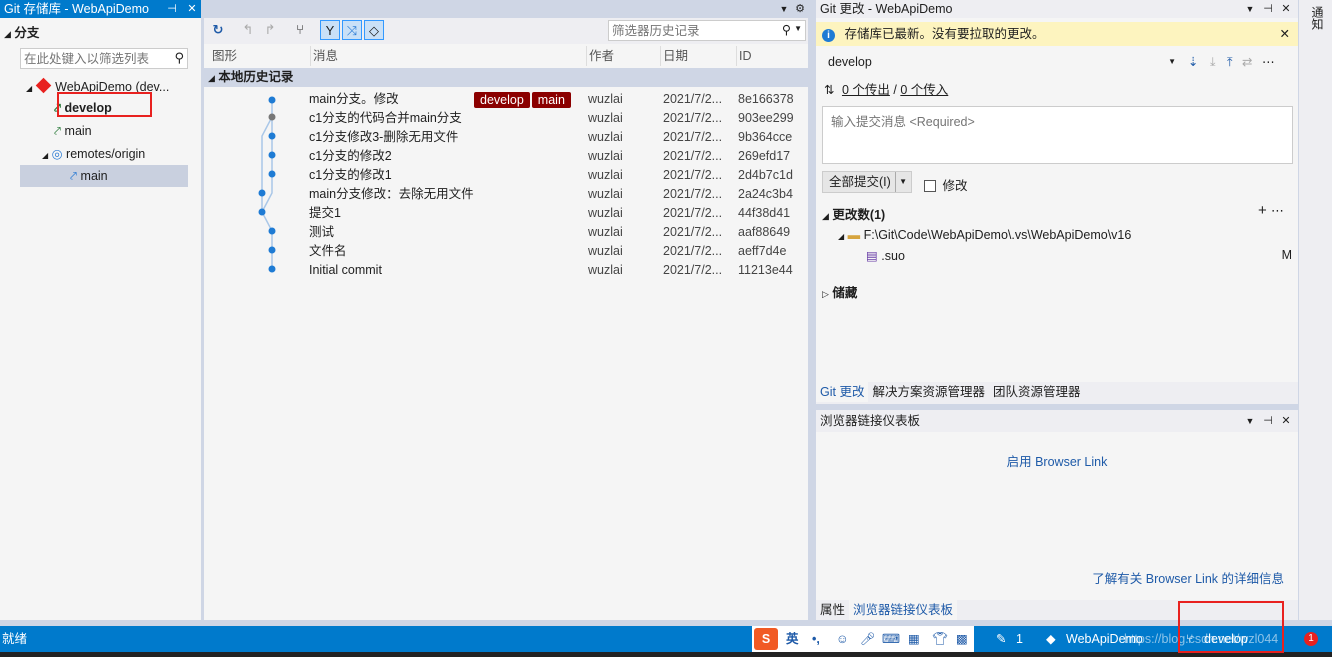 The height and width of the screenshot is (657, 1332). What do you see at coordinates (106, 154) in the screenshot?
I see `remotes-label: remotes/origin` at bounding box center [106, 154].